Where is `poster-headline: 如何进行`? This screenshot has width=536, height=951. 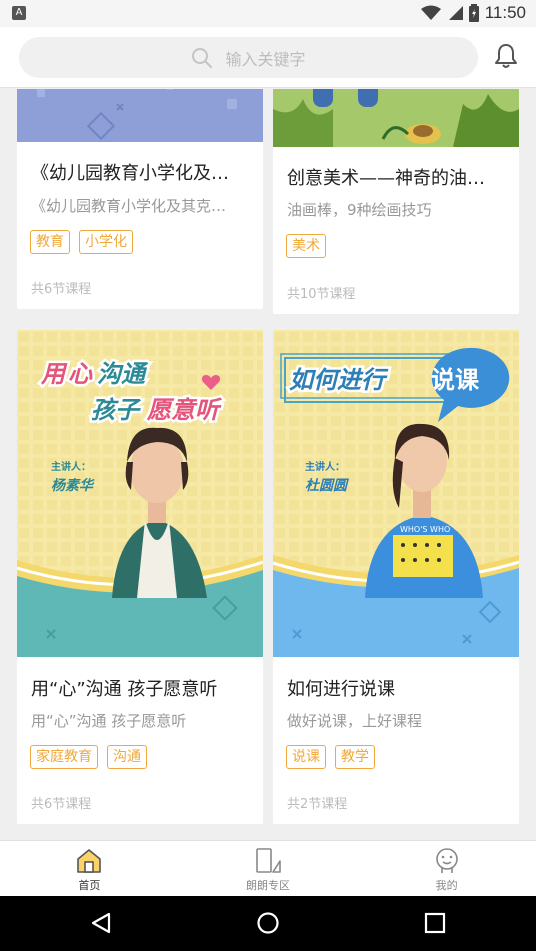
poster-headline: 如何进行 is located at coordinates (339, 380).